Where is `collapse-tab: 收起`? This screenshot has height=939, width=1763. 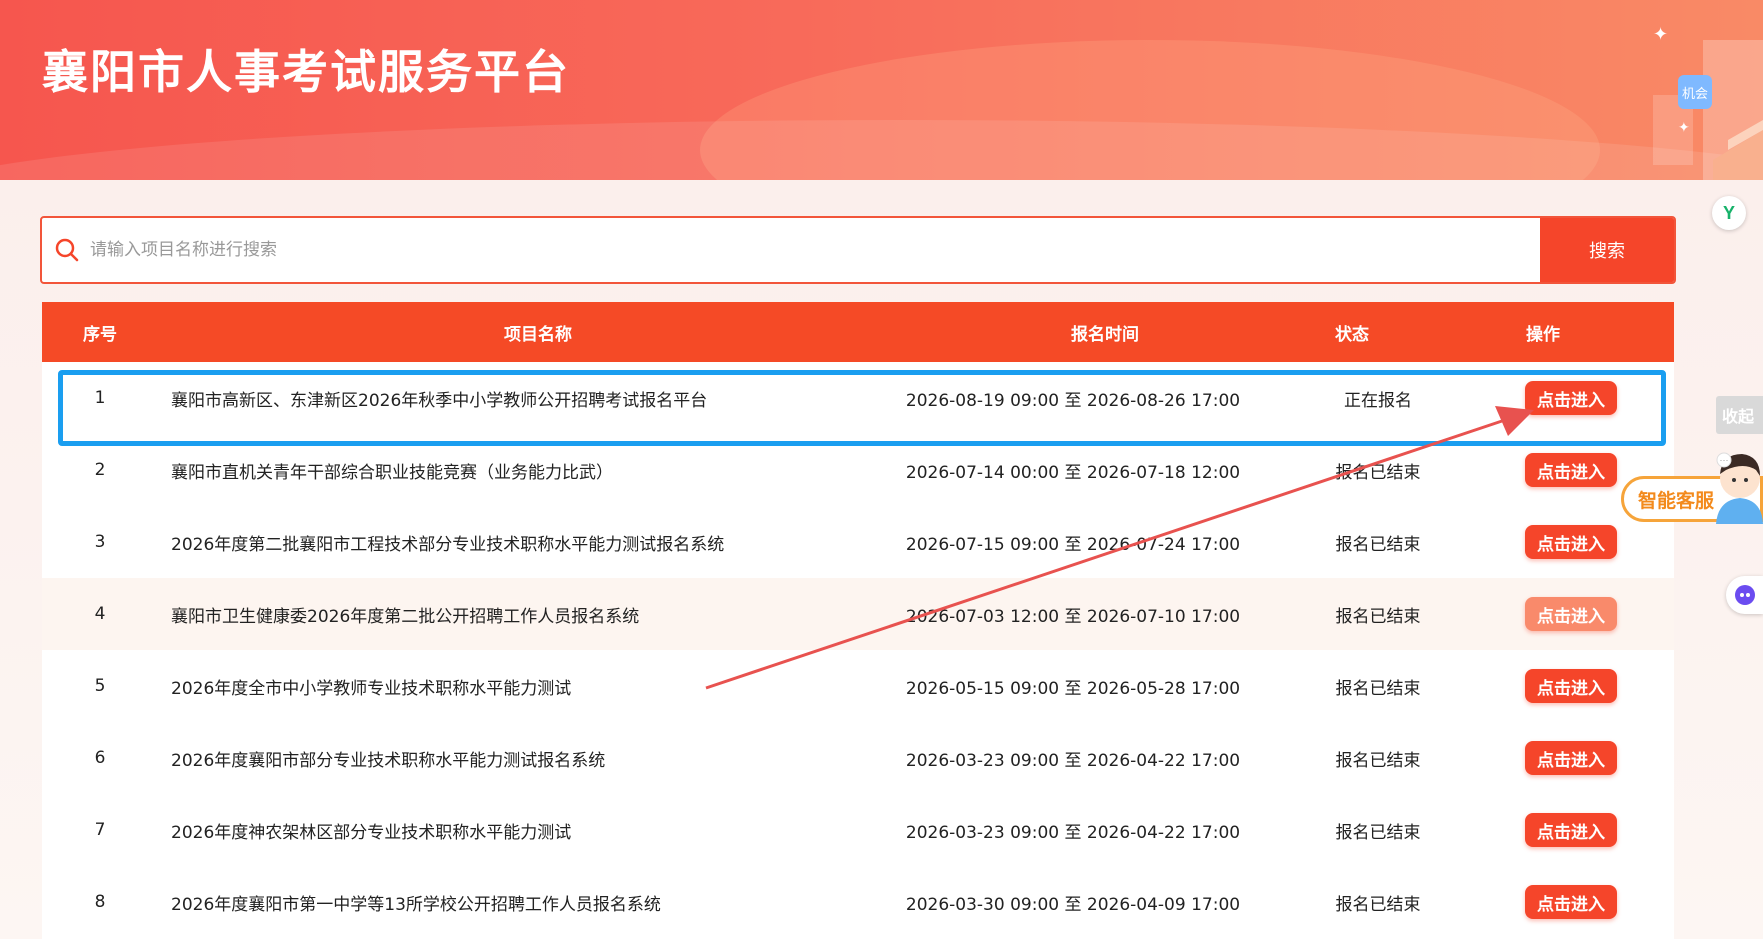
collapse-tab: 收起 is located at coordinates (1739, 415).